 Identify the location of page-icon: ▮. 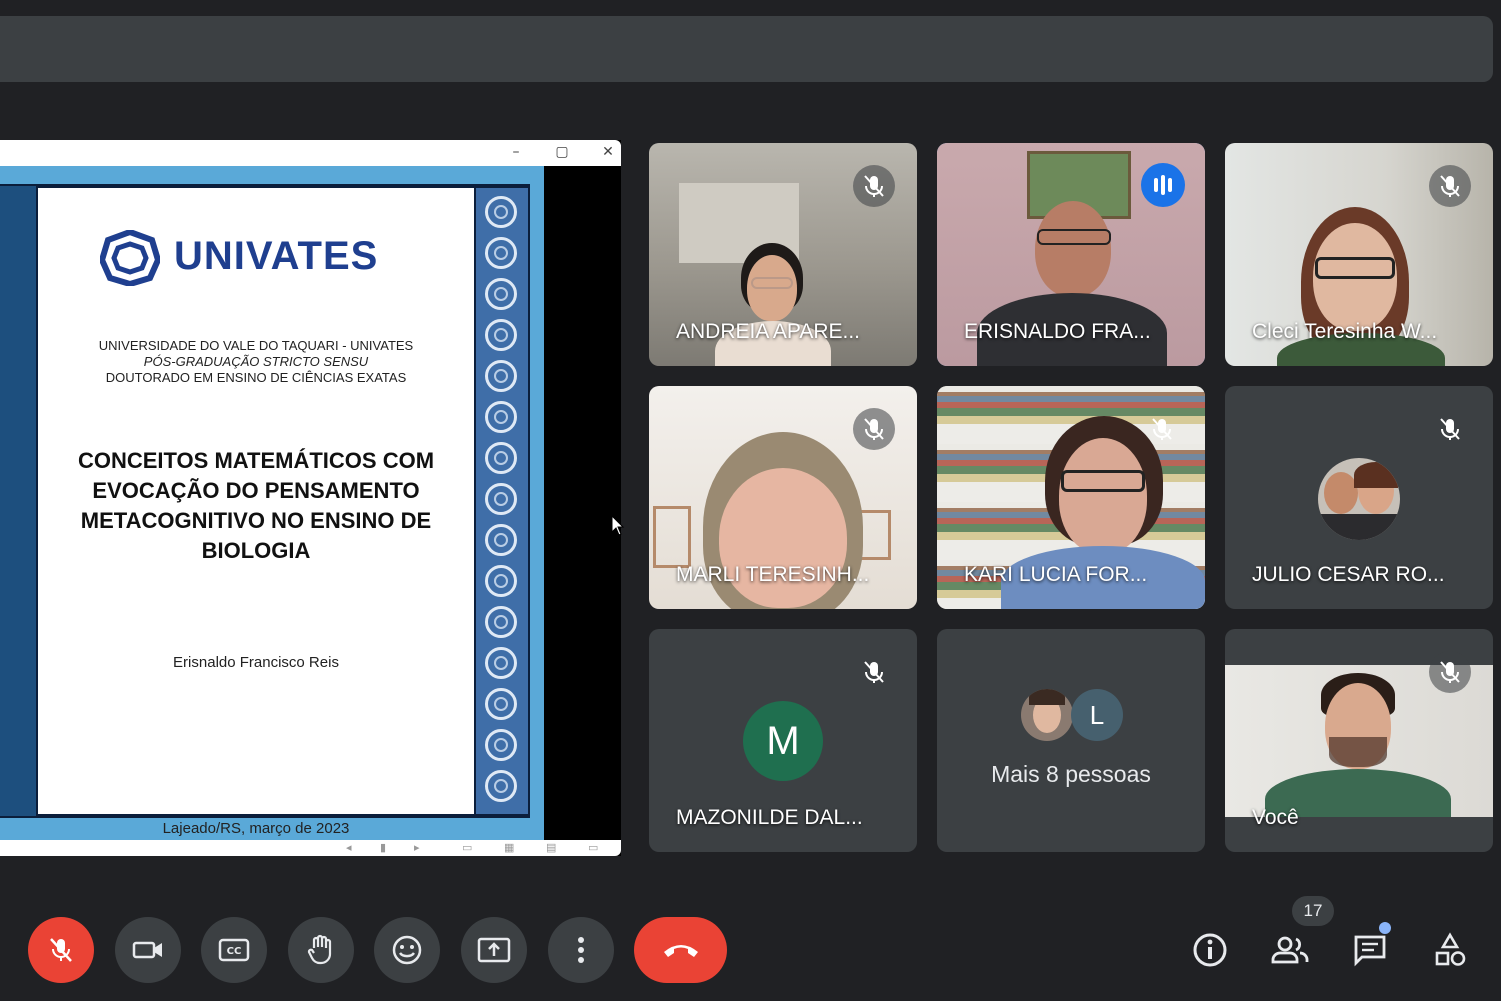
(383, 847).